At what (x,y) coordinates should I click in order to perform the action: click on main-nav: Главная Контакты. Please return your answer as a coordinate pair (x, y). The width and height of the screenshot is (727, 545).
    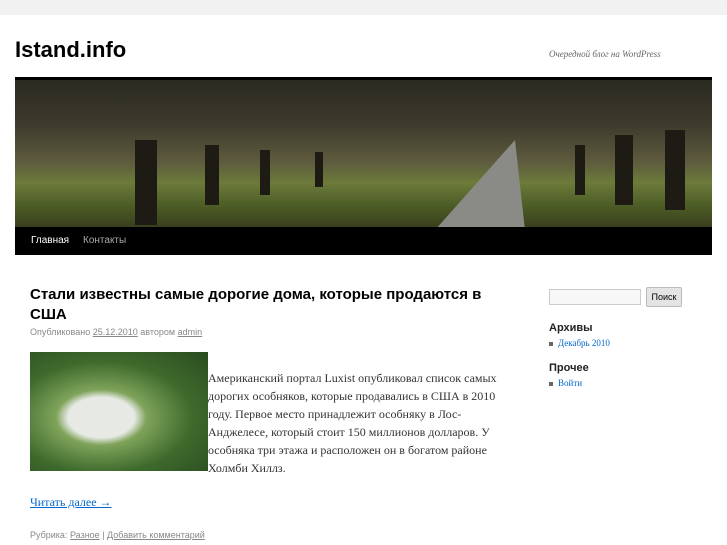
    Looking at the image, I should click on (363, 241).